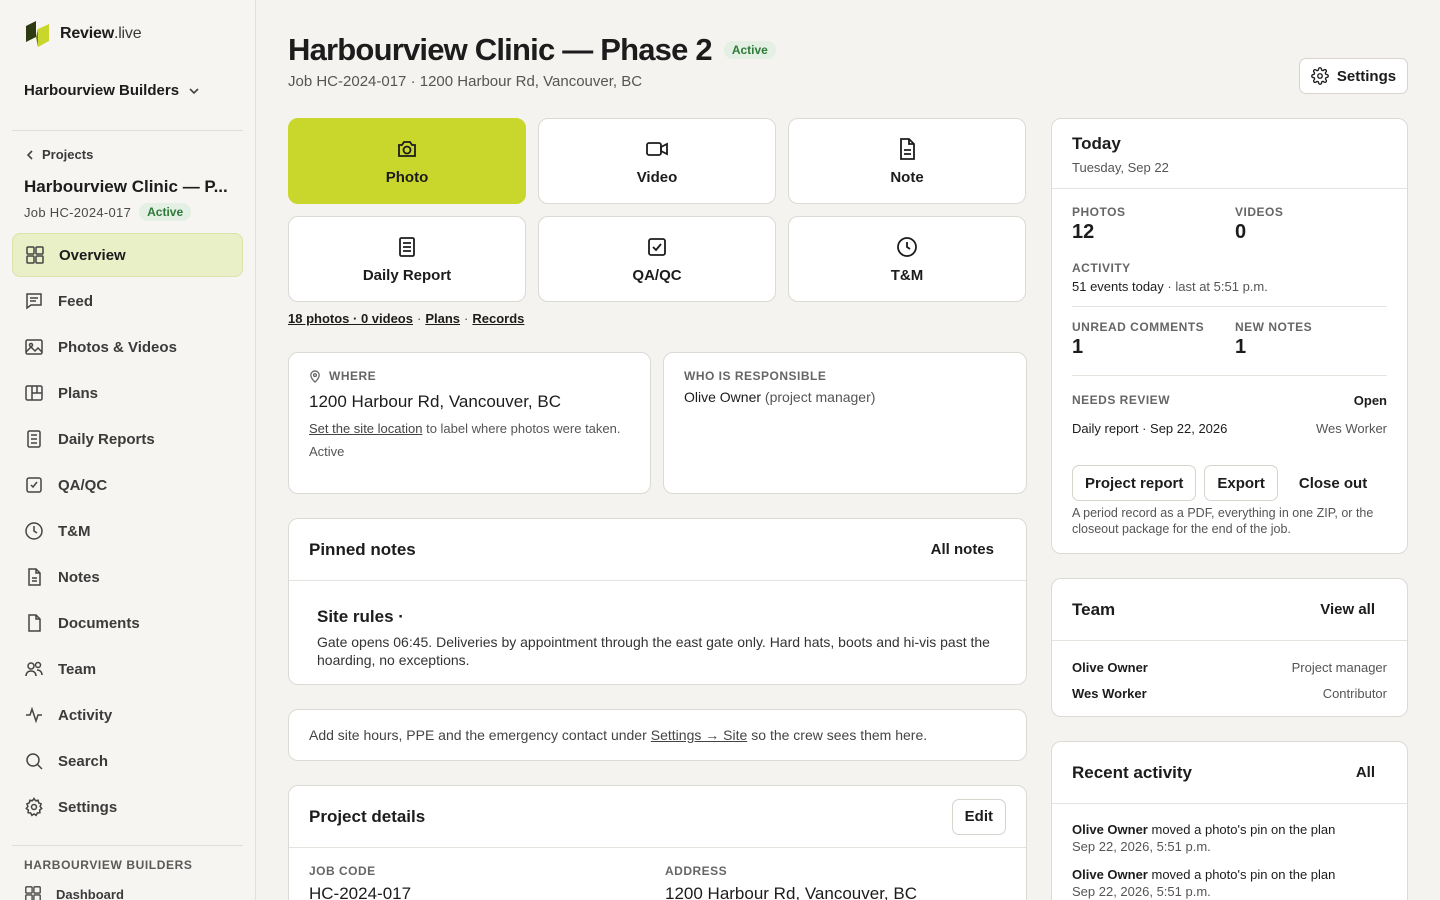  Describe the element at coordinates (90, 893) in the screenshot. I see `sidebar-item-label: Dashboard` at that location.